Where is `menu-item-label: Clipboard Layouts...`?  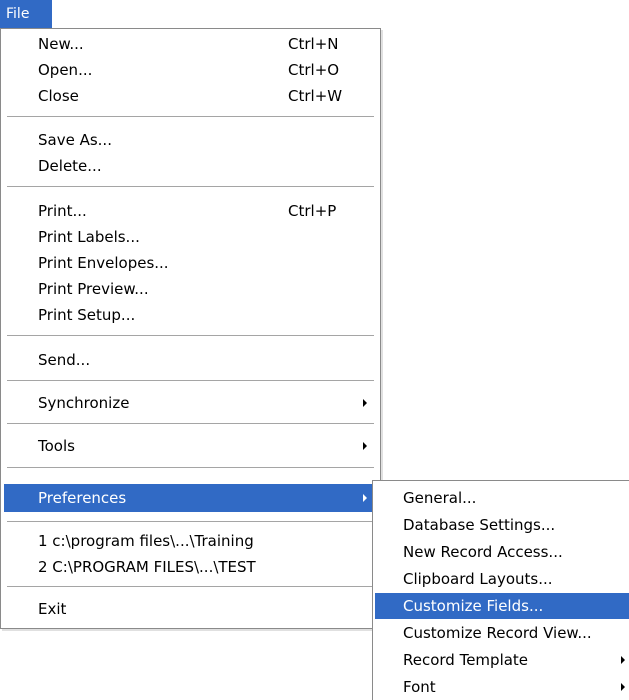
menu-item-label: Clipboard Layouts... is located at coordinates (478, 579).